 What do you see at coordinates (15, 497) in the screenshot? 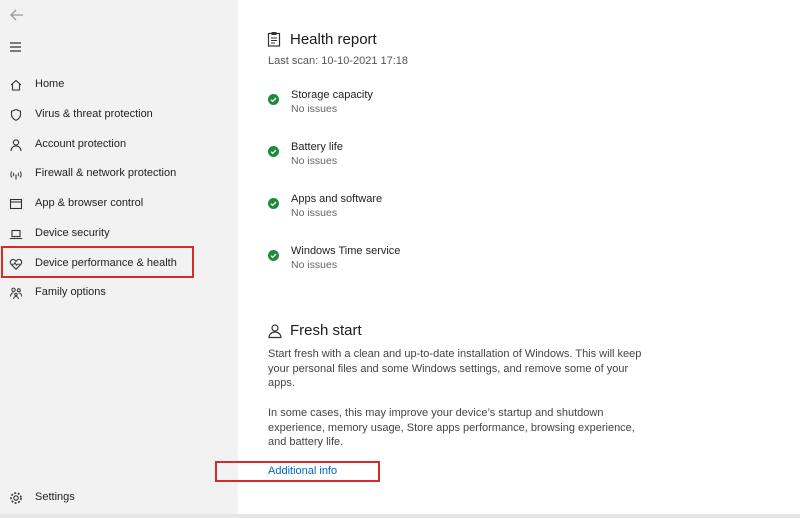
I see `gear-icon` at bounding box center [15, 497].